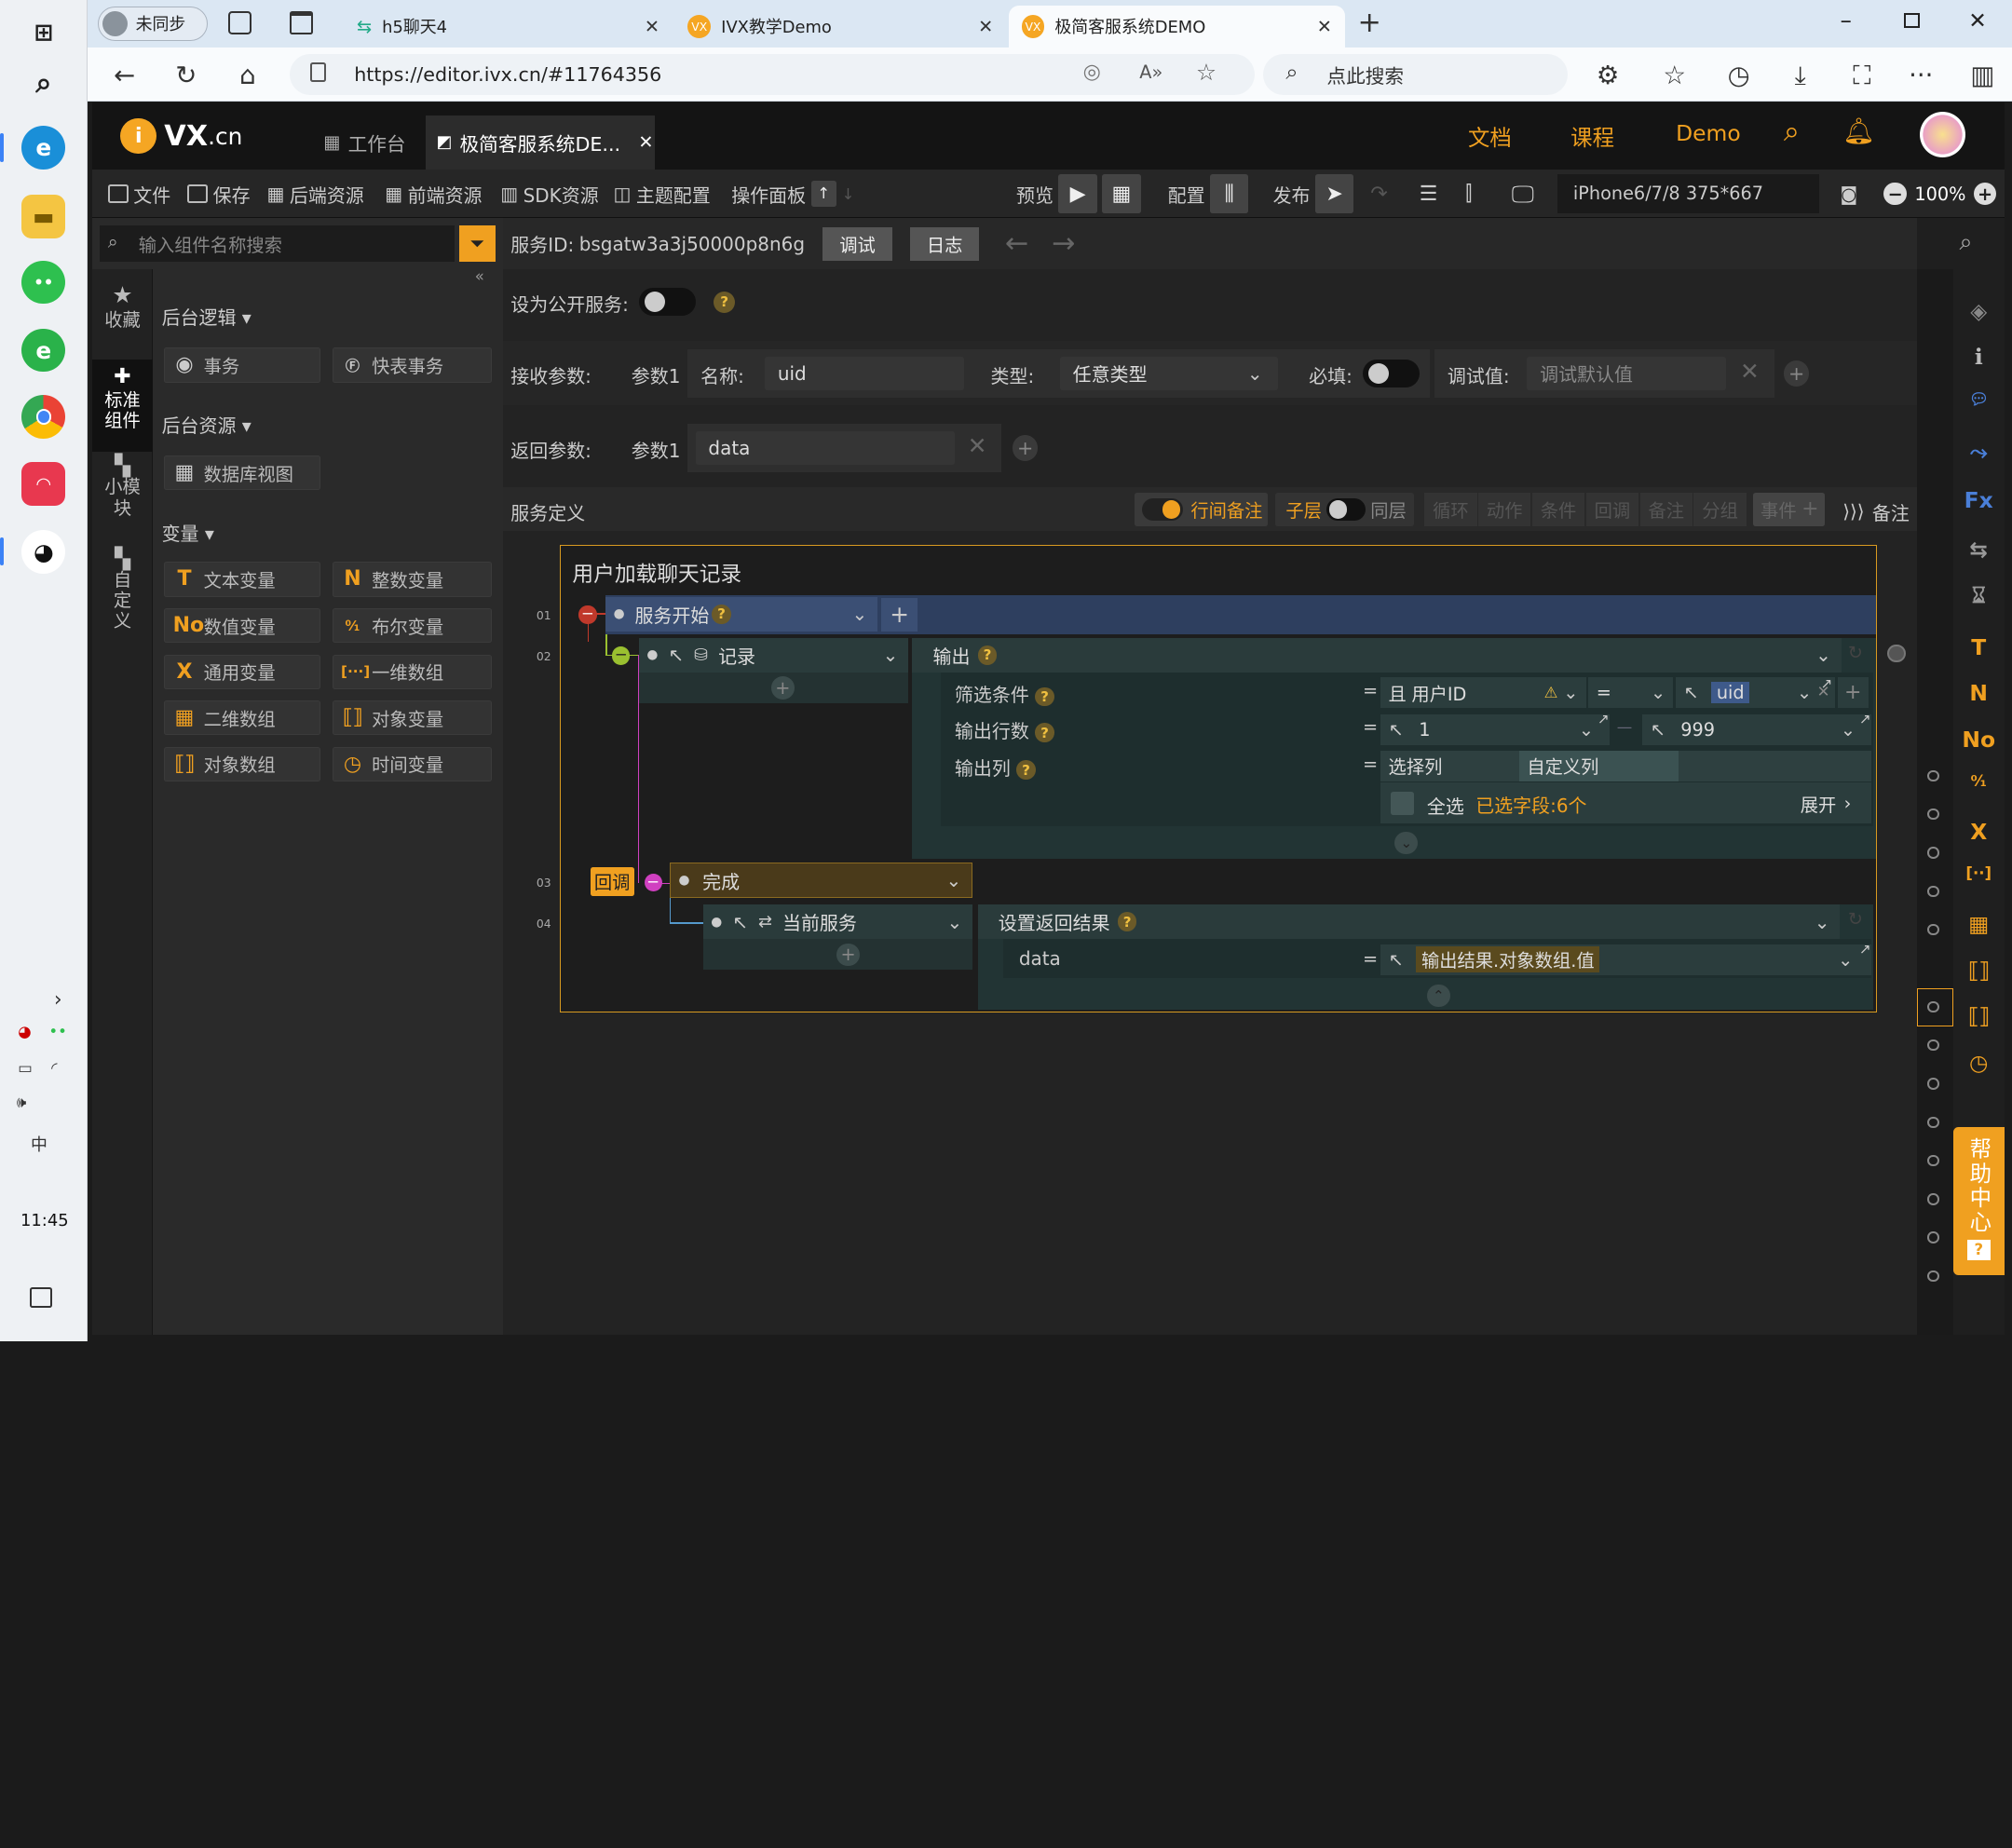  What do you see at coordinates (1368, 23) in the screenshot?
I see `new-tab-button: +` at bounding box center [1368, 23].